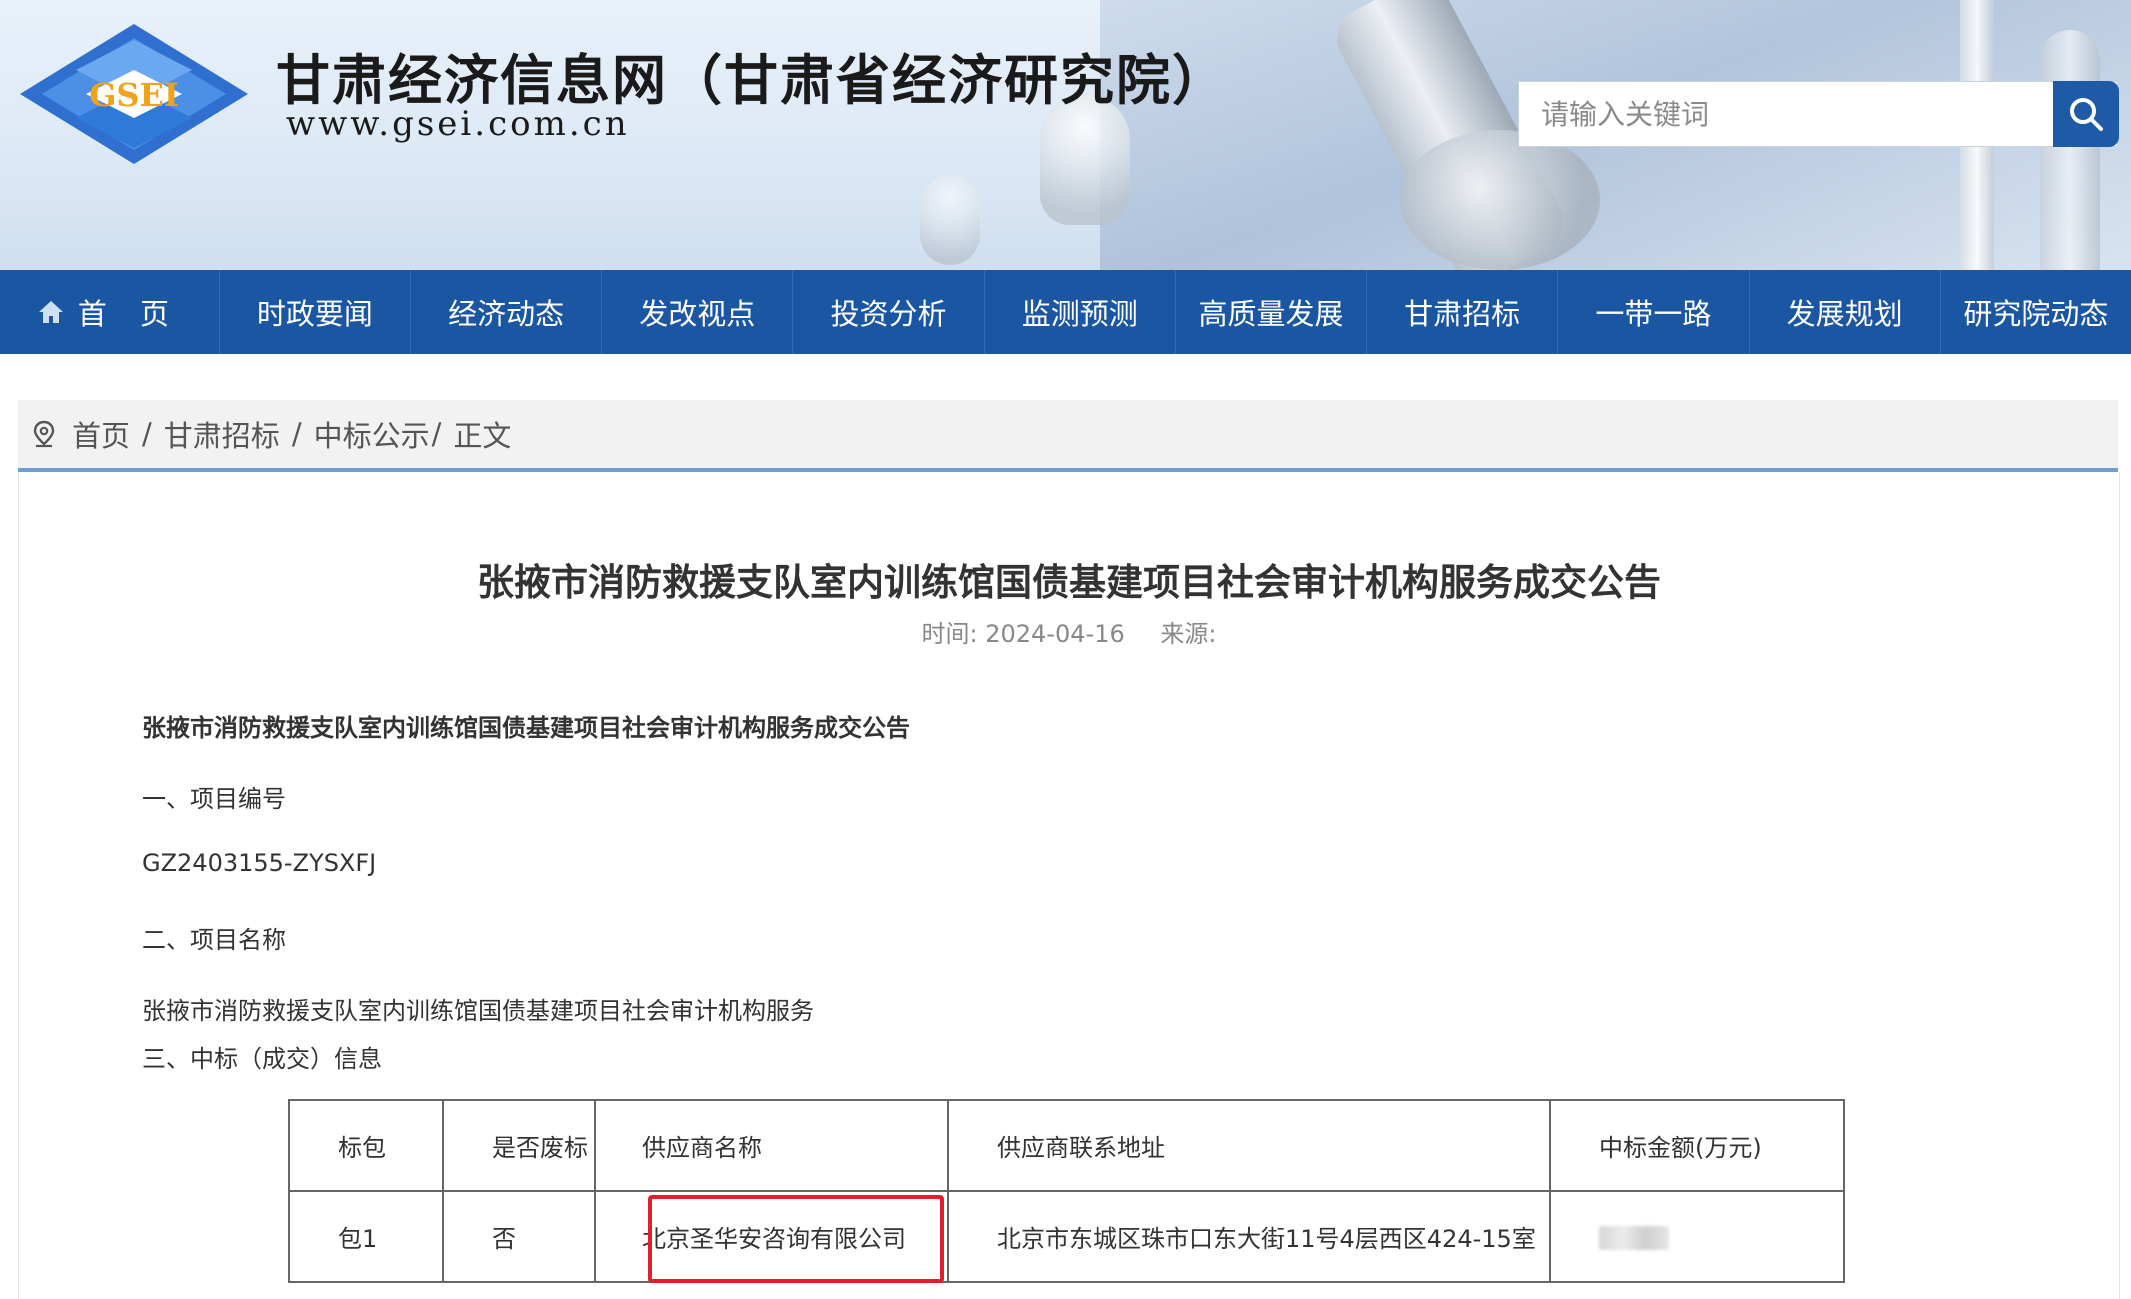  I want to click on nav-item-label: 高质量发展, so click(1271, 314).